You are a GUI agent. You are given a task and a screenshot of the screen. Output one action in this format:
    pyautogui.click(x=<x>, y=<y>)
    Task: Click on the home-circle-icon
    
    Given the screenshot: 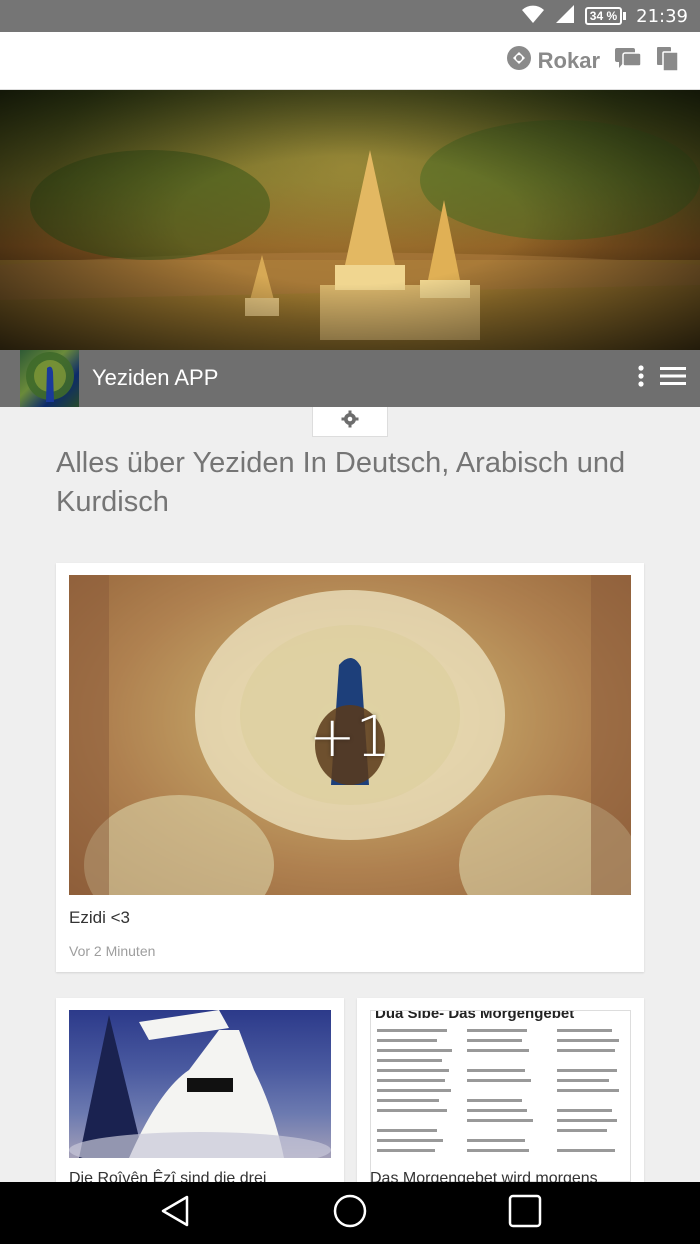 What is the action you would take?
    pyautogui.click(x=350, y=1213)
    